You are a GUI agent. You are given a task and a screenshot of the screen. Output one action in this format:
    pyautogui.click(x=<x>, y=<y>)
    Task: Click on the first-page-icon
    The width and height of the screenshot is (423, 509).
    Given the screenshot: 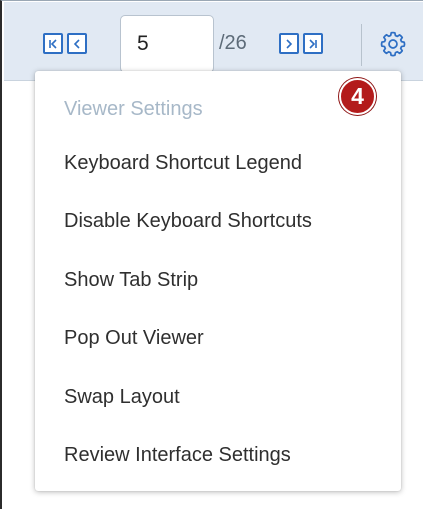 What is the action you would take?
    pyautogui.click(x=53, y=44)
    